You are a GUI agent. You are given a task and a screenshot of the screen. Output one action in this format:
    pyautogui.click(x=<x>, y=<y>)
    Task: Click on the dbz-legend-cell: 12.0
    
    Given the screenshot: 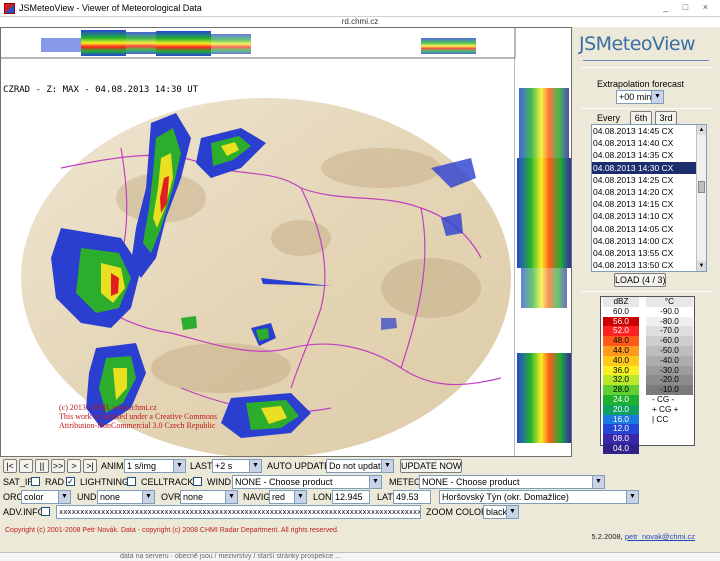 What is the action you would take?
    pyautogui.click(x=621, y=429)
    